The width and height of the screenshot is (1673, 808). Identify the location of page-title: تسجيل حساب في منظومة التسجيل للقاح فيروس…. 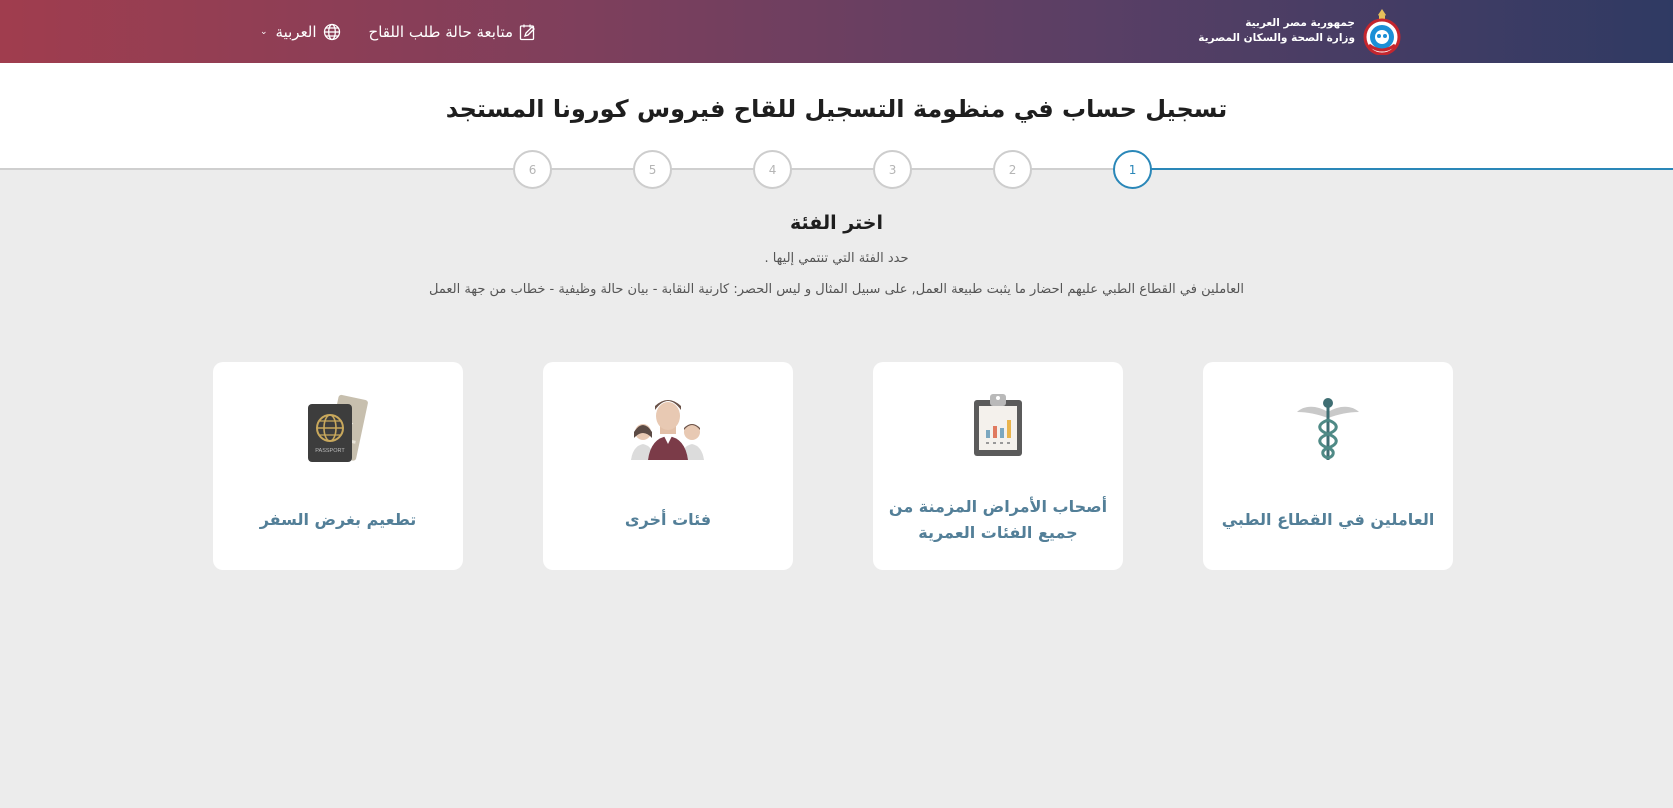
(836, 109).